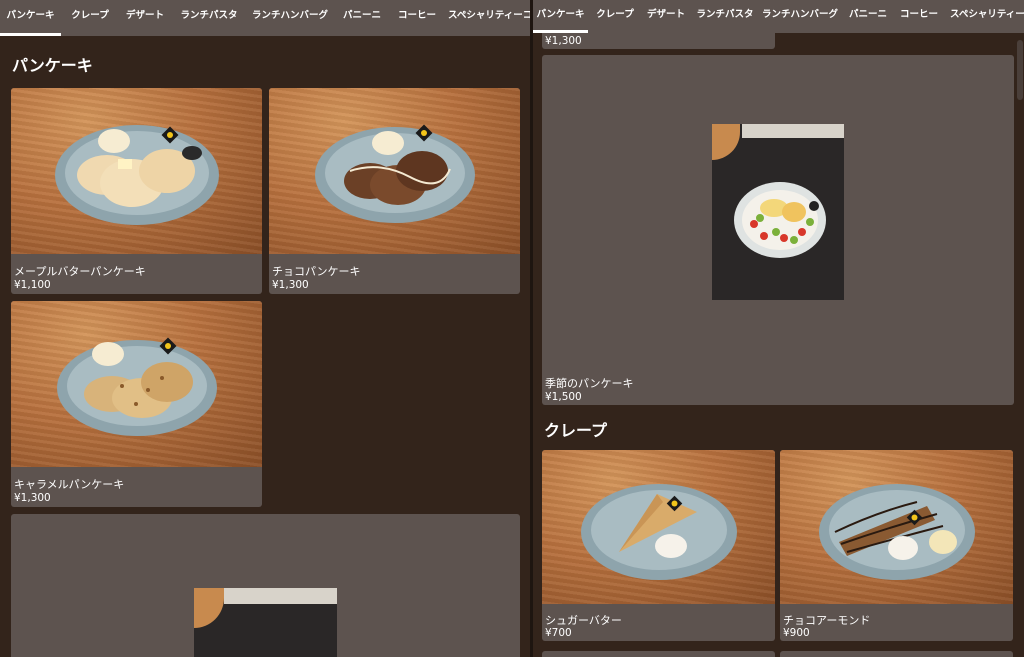  I want to click on menu-card-choco-almond: チョコアーモンド ¥900, so click(896, 545).